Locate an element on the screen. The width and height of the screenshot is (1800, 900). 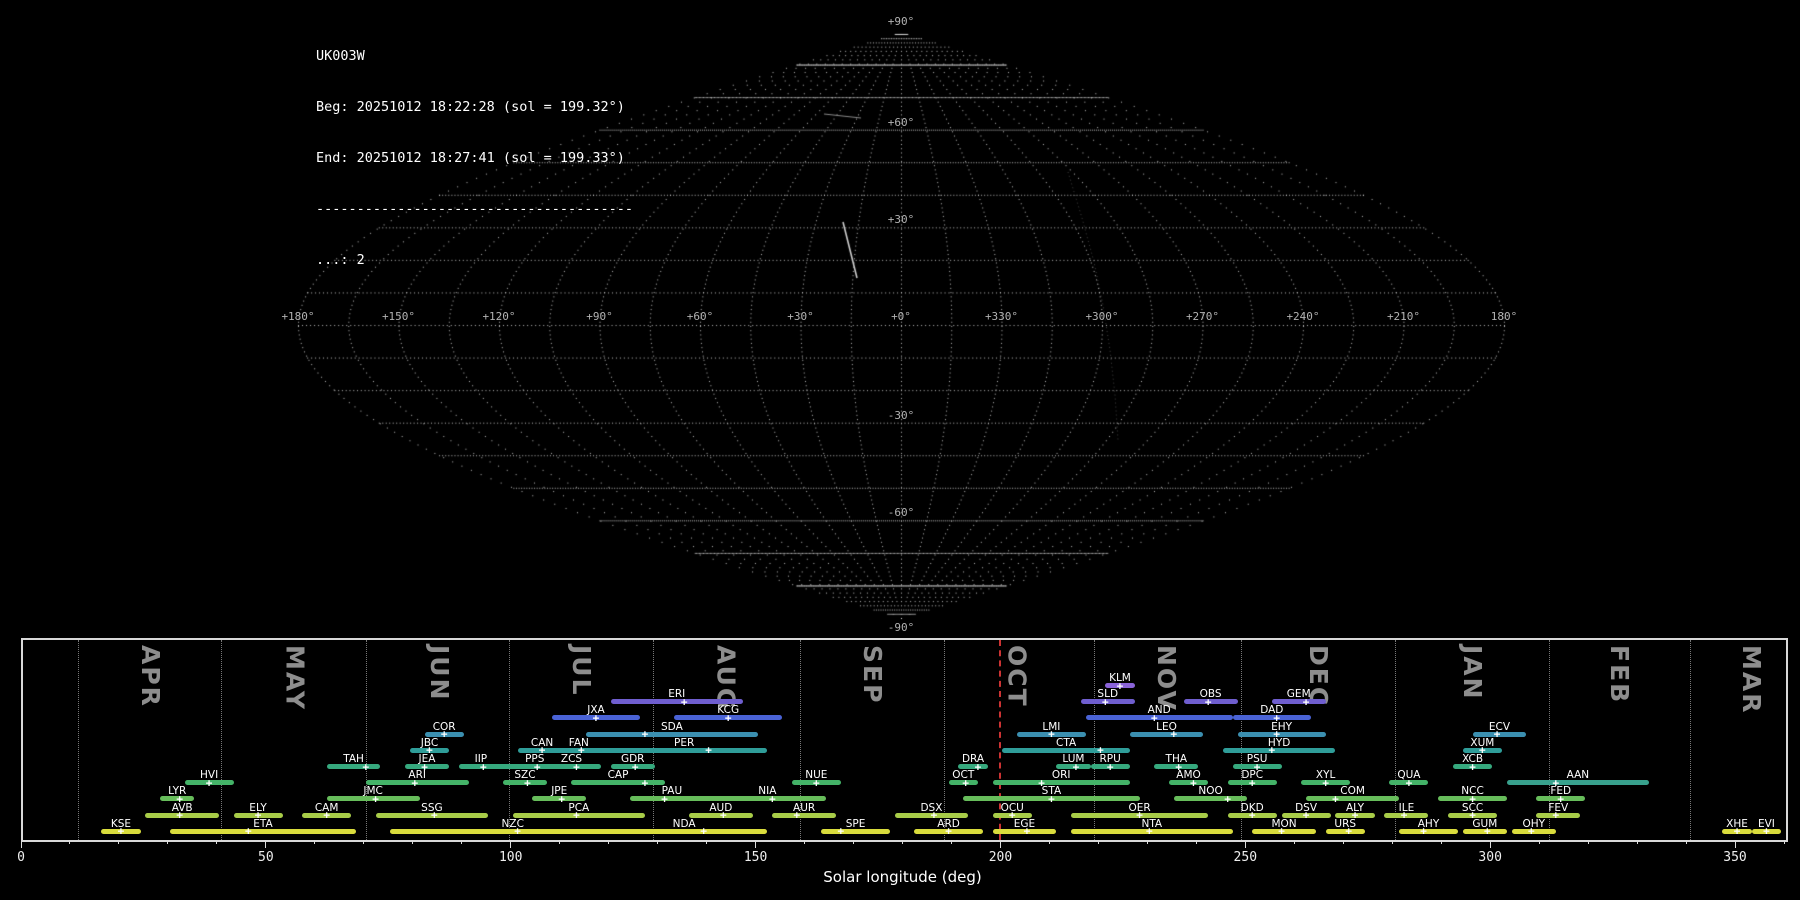
month-label: FEB is located at coordinates (1619, 675).